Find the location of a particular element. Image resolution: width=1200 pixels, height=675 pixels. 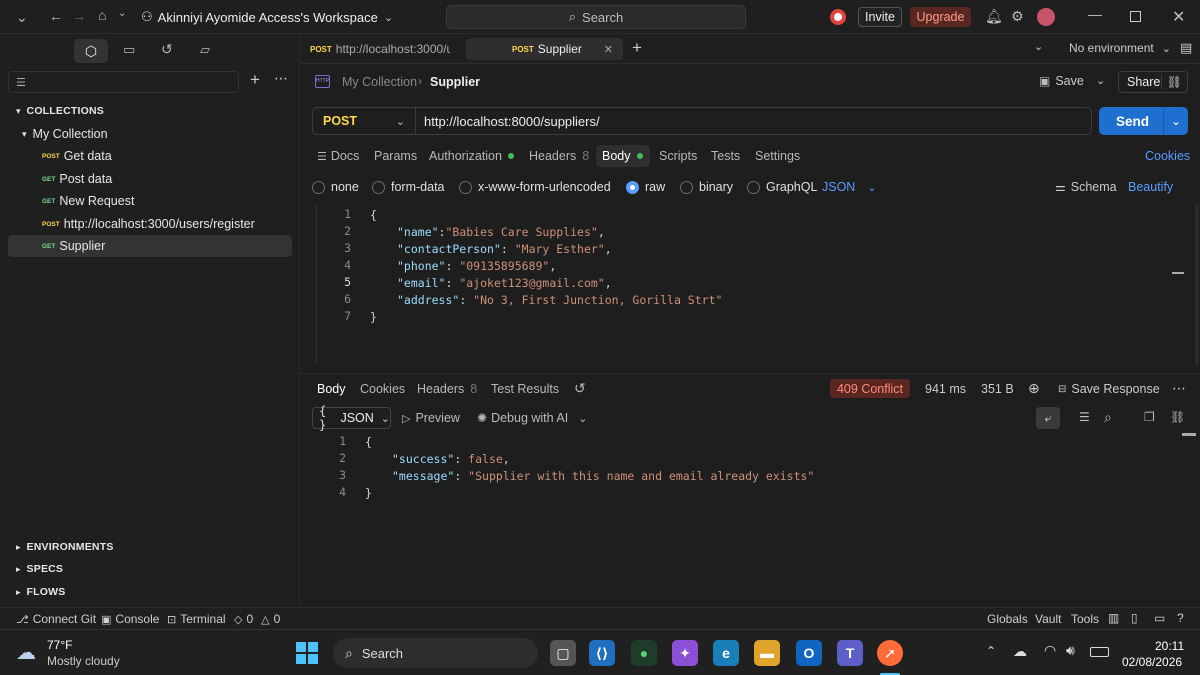

share-button: Share ⛓ is located at coordinates (1153, 82).